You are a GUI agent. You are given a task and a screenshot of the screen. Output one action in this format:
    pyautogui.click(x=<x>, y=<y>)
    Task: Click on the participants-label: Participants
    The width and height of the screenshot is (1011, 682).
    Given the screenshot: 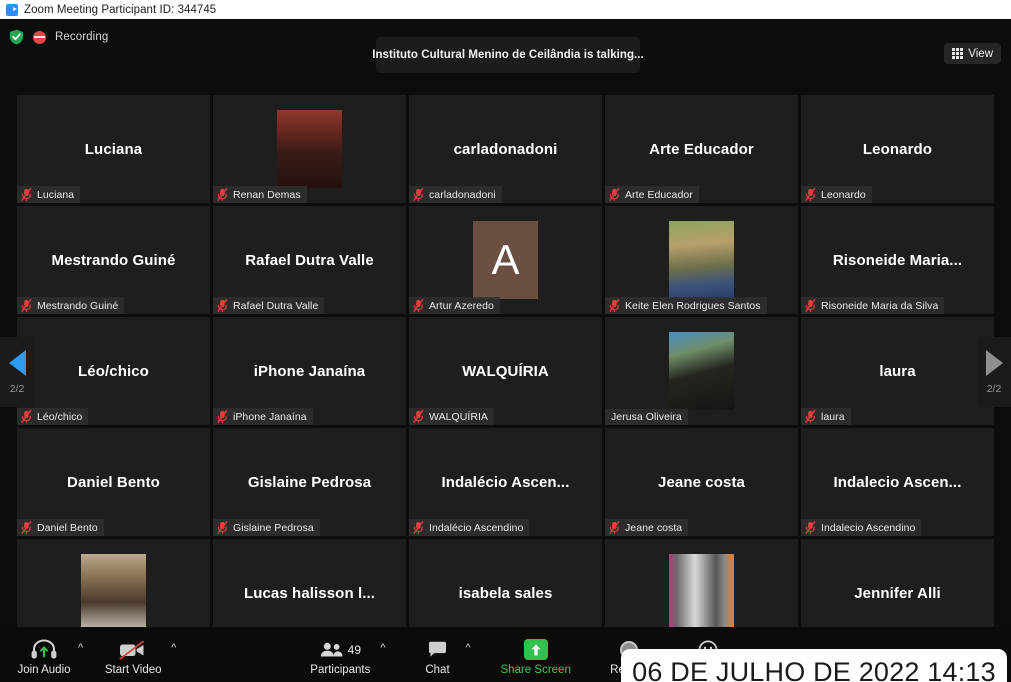 What is the action you would take?
    pyautogui.click(x=340, y=669)
    